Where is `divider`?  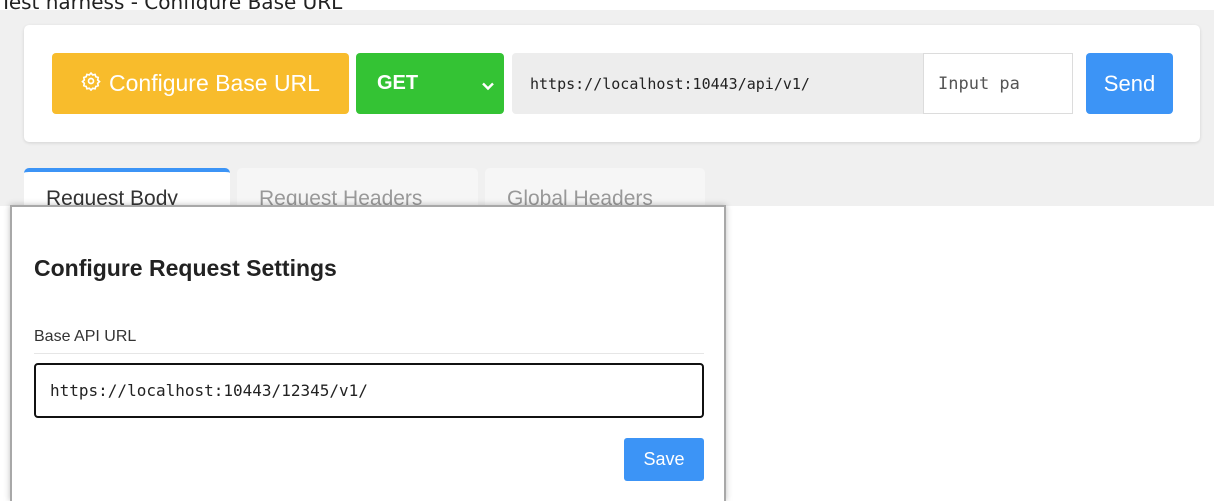 divider is located at coordinates (369, 353).